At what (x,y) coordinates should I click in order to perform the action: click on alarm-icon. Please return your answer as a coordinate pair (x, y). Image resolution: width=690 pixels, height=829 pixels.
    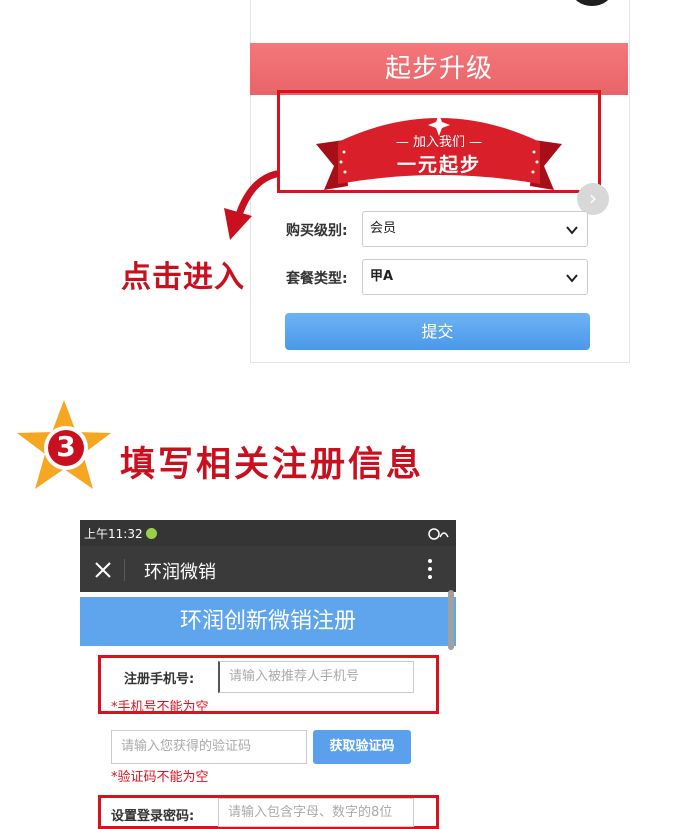
    Looking at the image, I should click on (438, 534).